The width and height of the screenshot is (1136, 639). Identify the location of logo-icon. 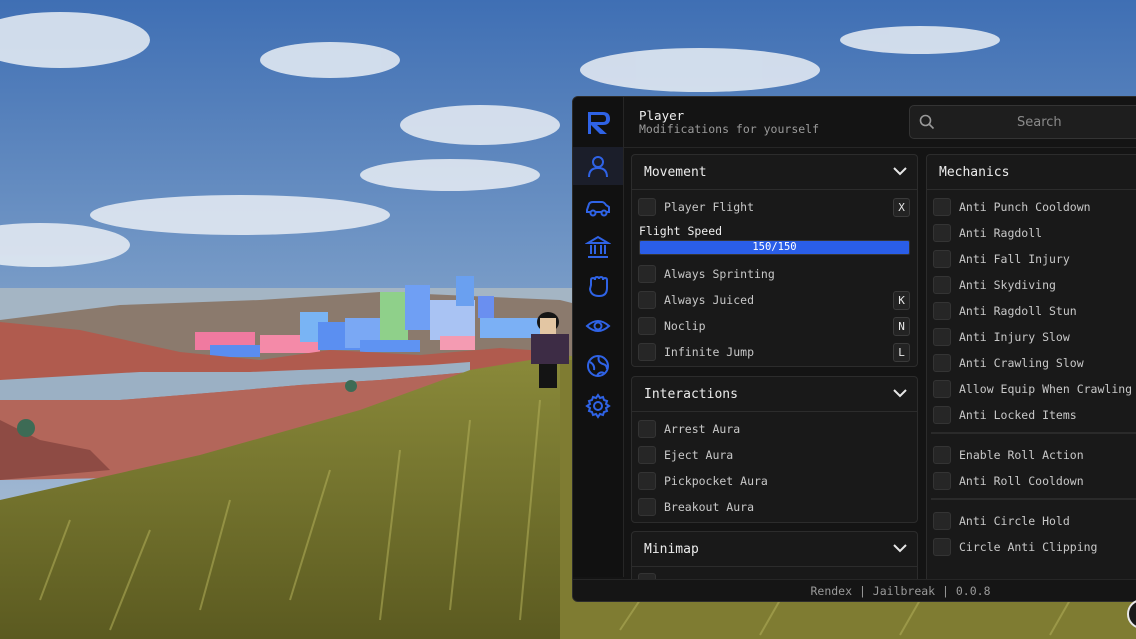
(599, 123).